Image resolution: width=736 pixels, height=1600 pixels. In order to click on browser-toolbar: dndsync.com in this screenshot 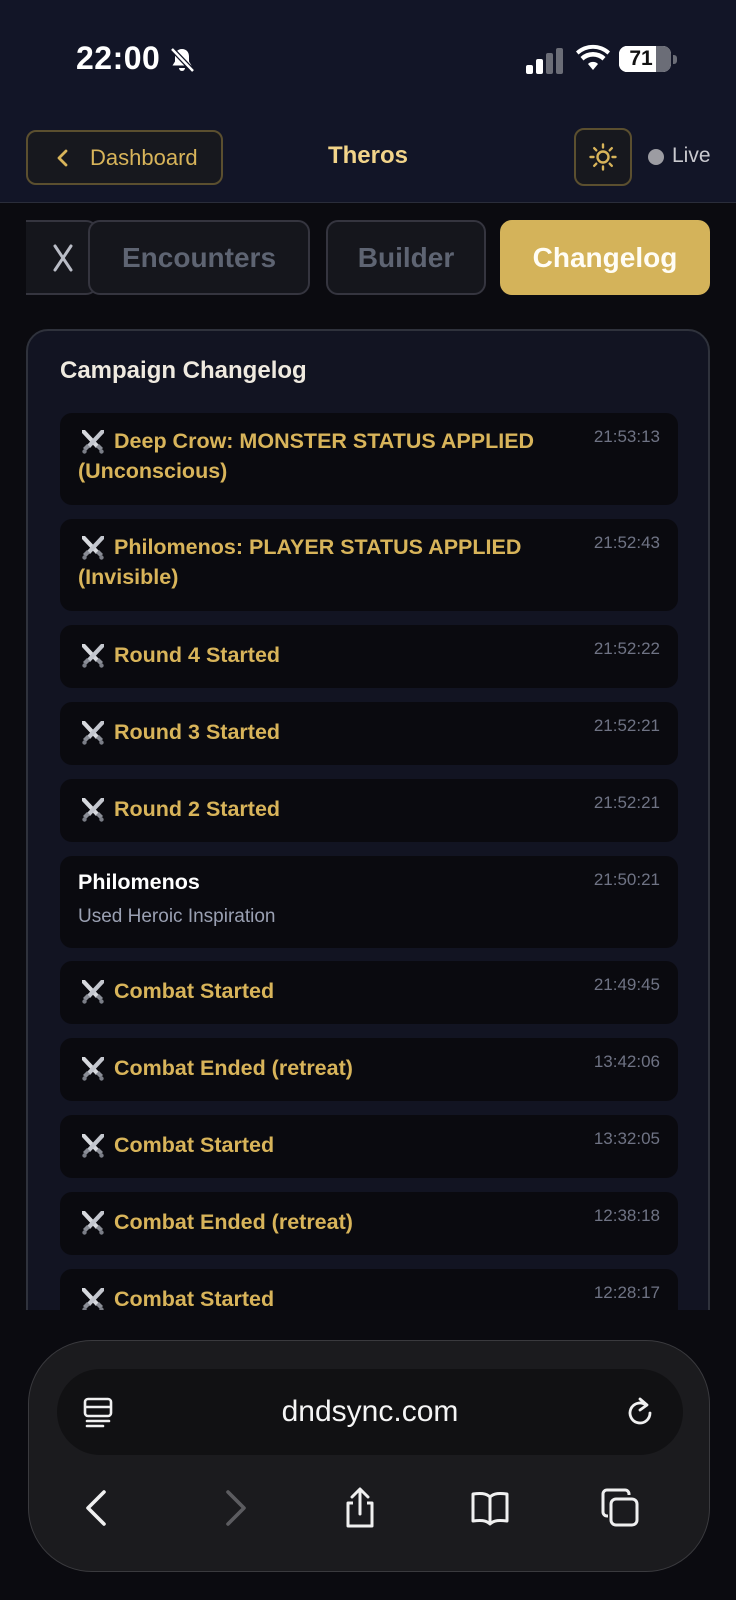, I will do `click(369, 1456)`.